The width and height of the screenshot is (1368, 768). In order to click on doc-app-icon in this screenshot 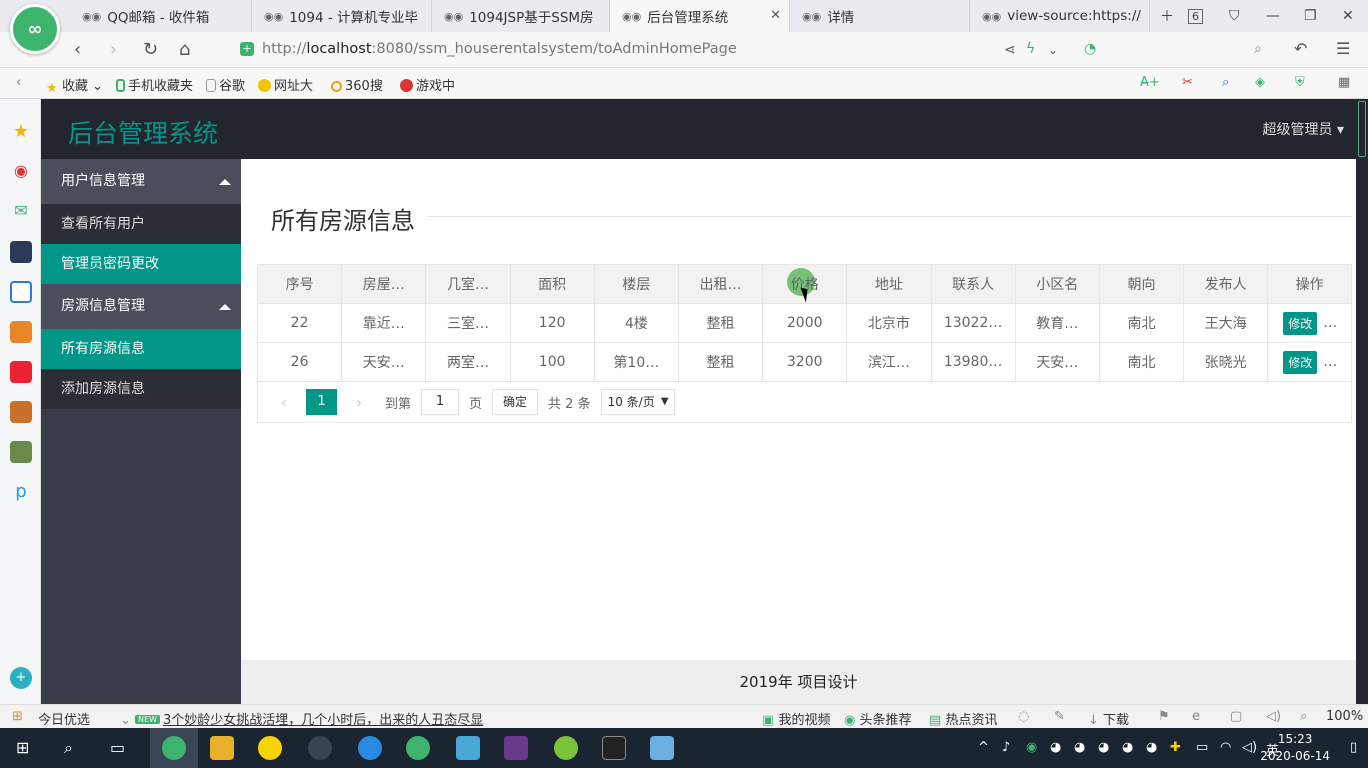, I will do `click(21, 292)`.